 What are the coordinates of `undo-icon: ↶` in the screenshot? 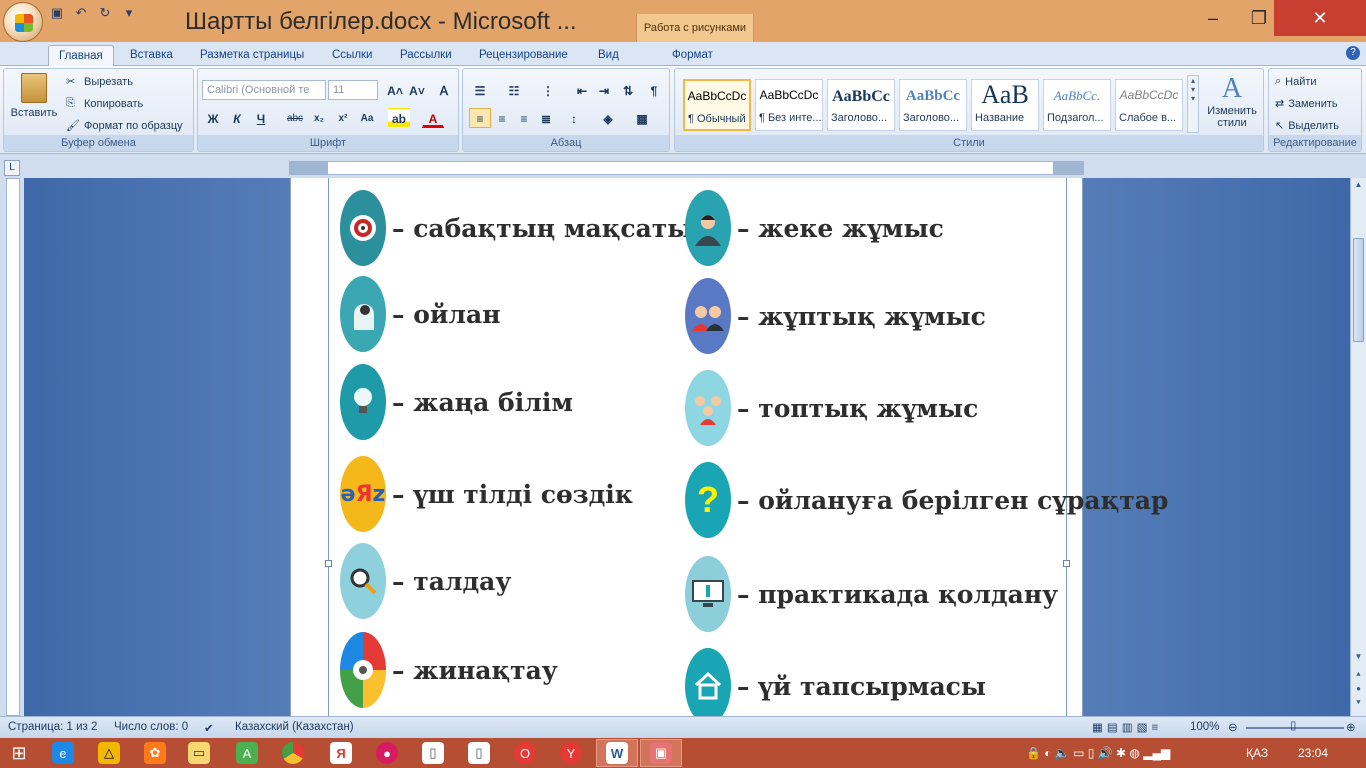 It's located at (81, 13).